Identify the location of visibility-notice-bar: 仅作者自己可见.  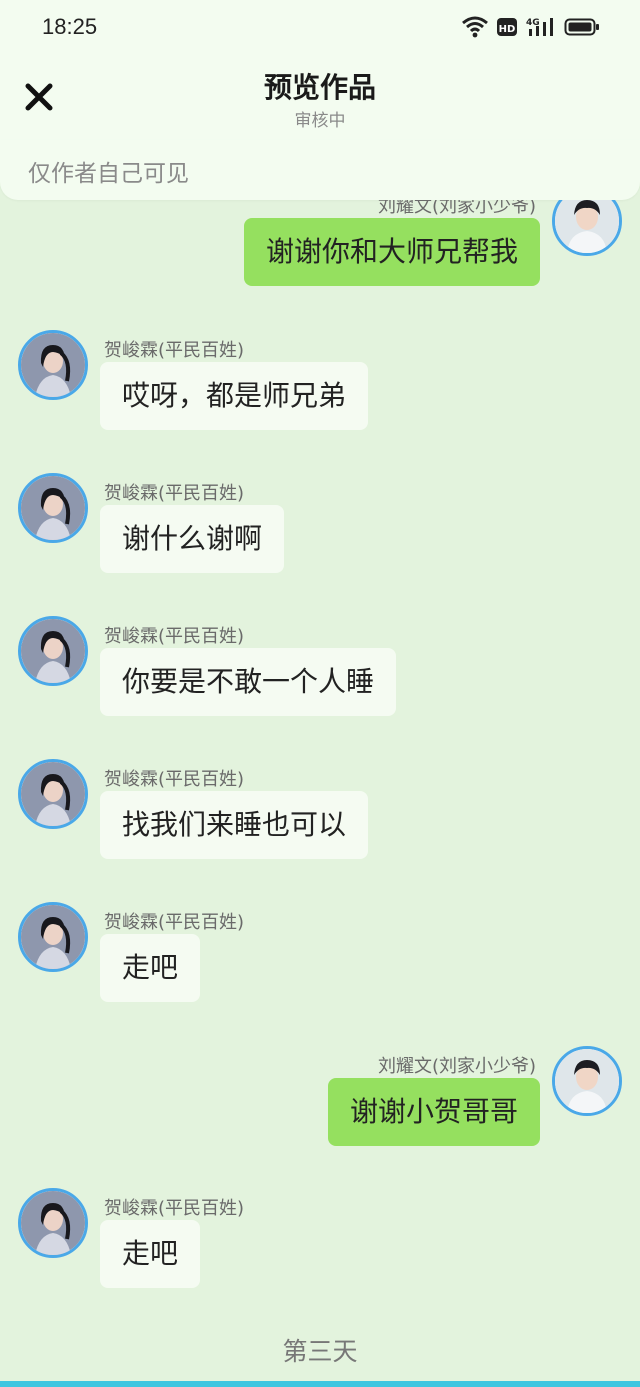
(320, 170).